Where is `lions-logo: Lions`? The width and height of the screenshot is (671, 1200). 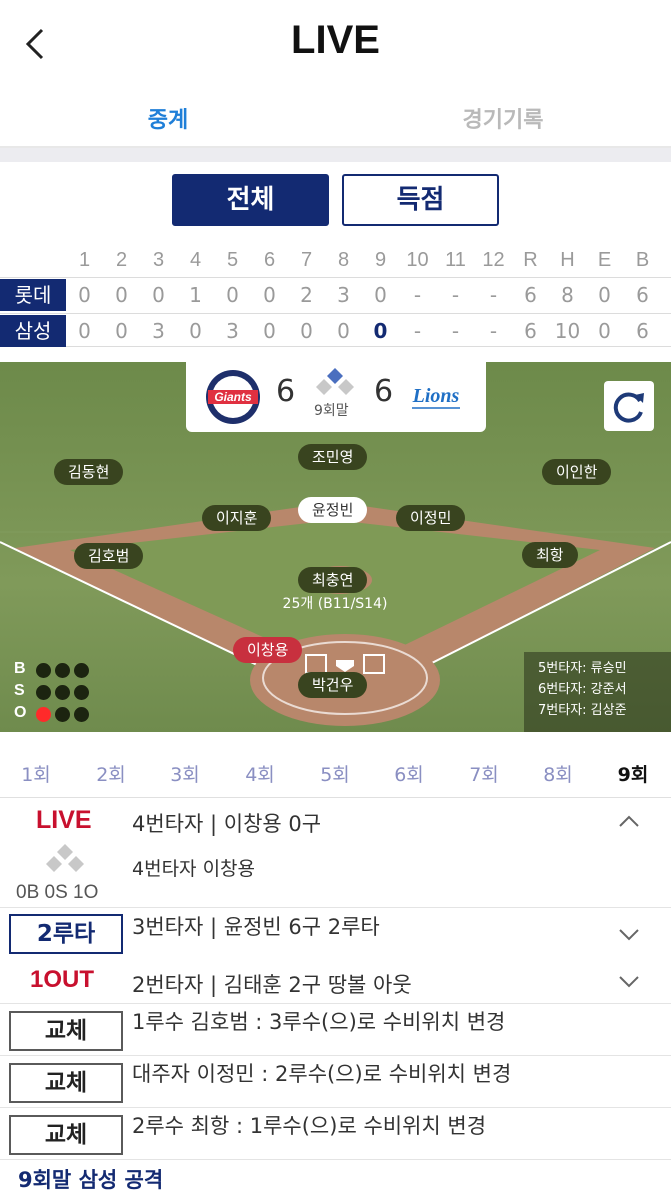 lions-logo: Lions is located at coordinates (436, 397).